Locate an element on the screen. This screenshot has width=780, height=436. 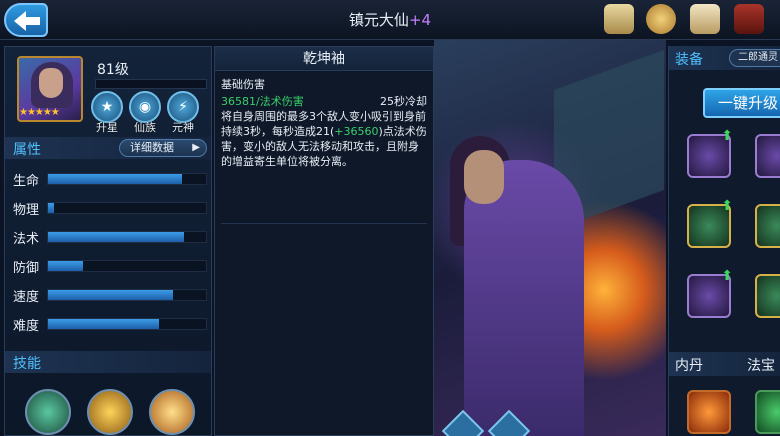
detail-data-button: 详细数据 ▶ is located at coordinates (163, 148).